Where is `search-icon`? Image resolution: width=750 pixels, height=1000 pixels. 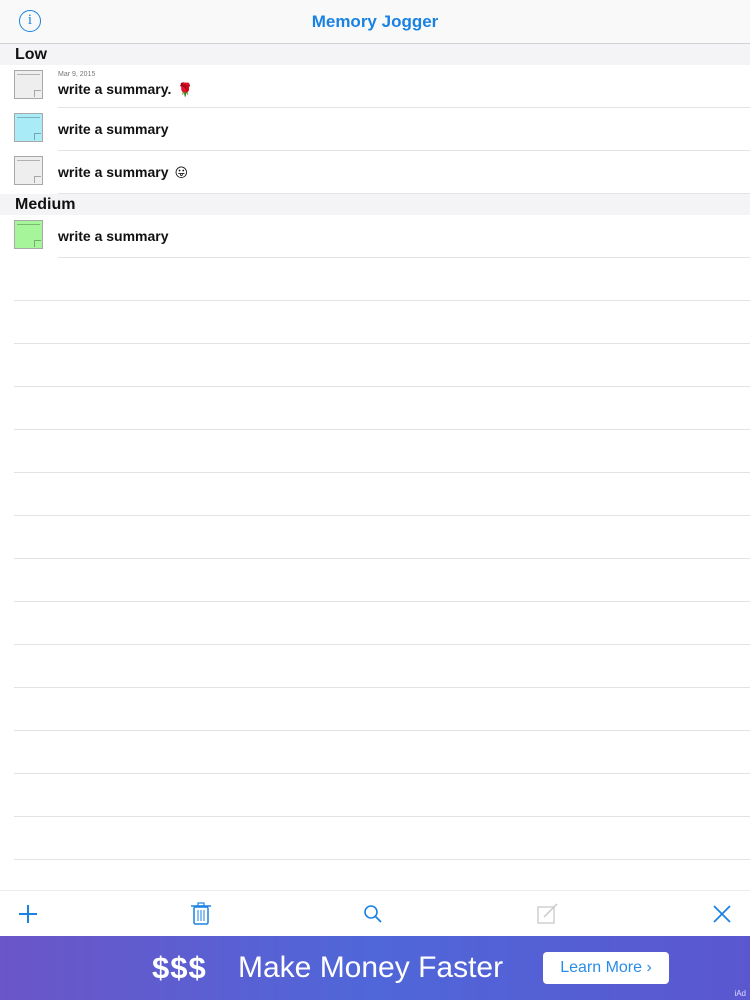 search-icon is located at coordinates (373, 914).